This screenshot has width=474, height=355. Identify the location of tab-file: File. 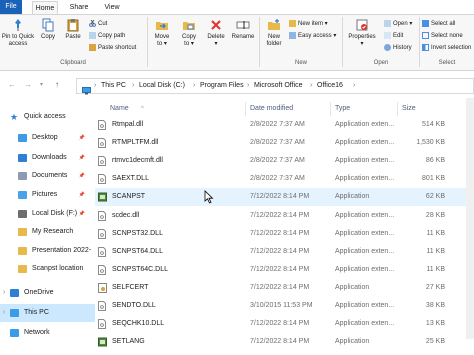
(11, 7).